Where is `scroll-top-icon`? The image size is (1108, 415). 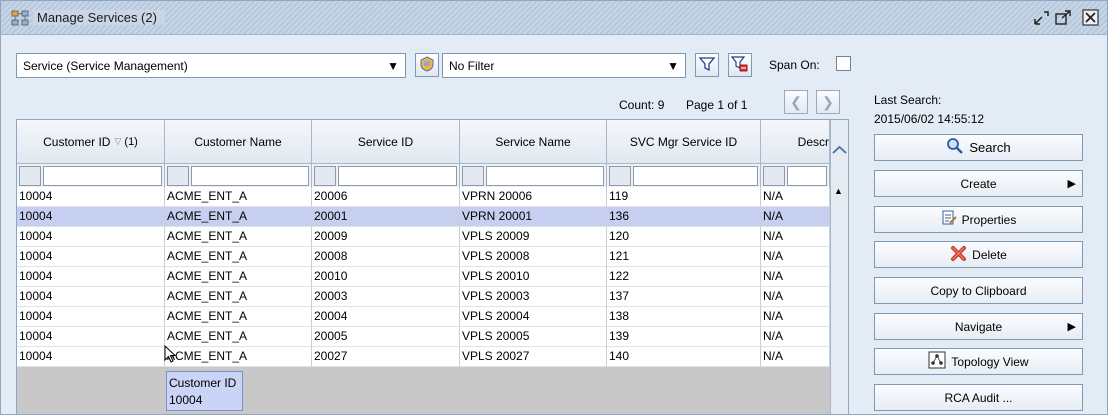 scroll-top-icon is located at coordinates (839, 150).